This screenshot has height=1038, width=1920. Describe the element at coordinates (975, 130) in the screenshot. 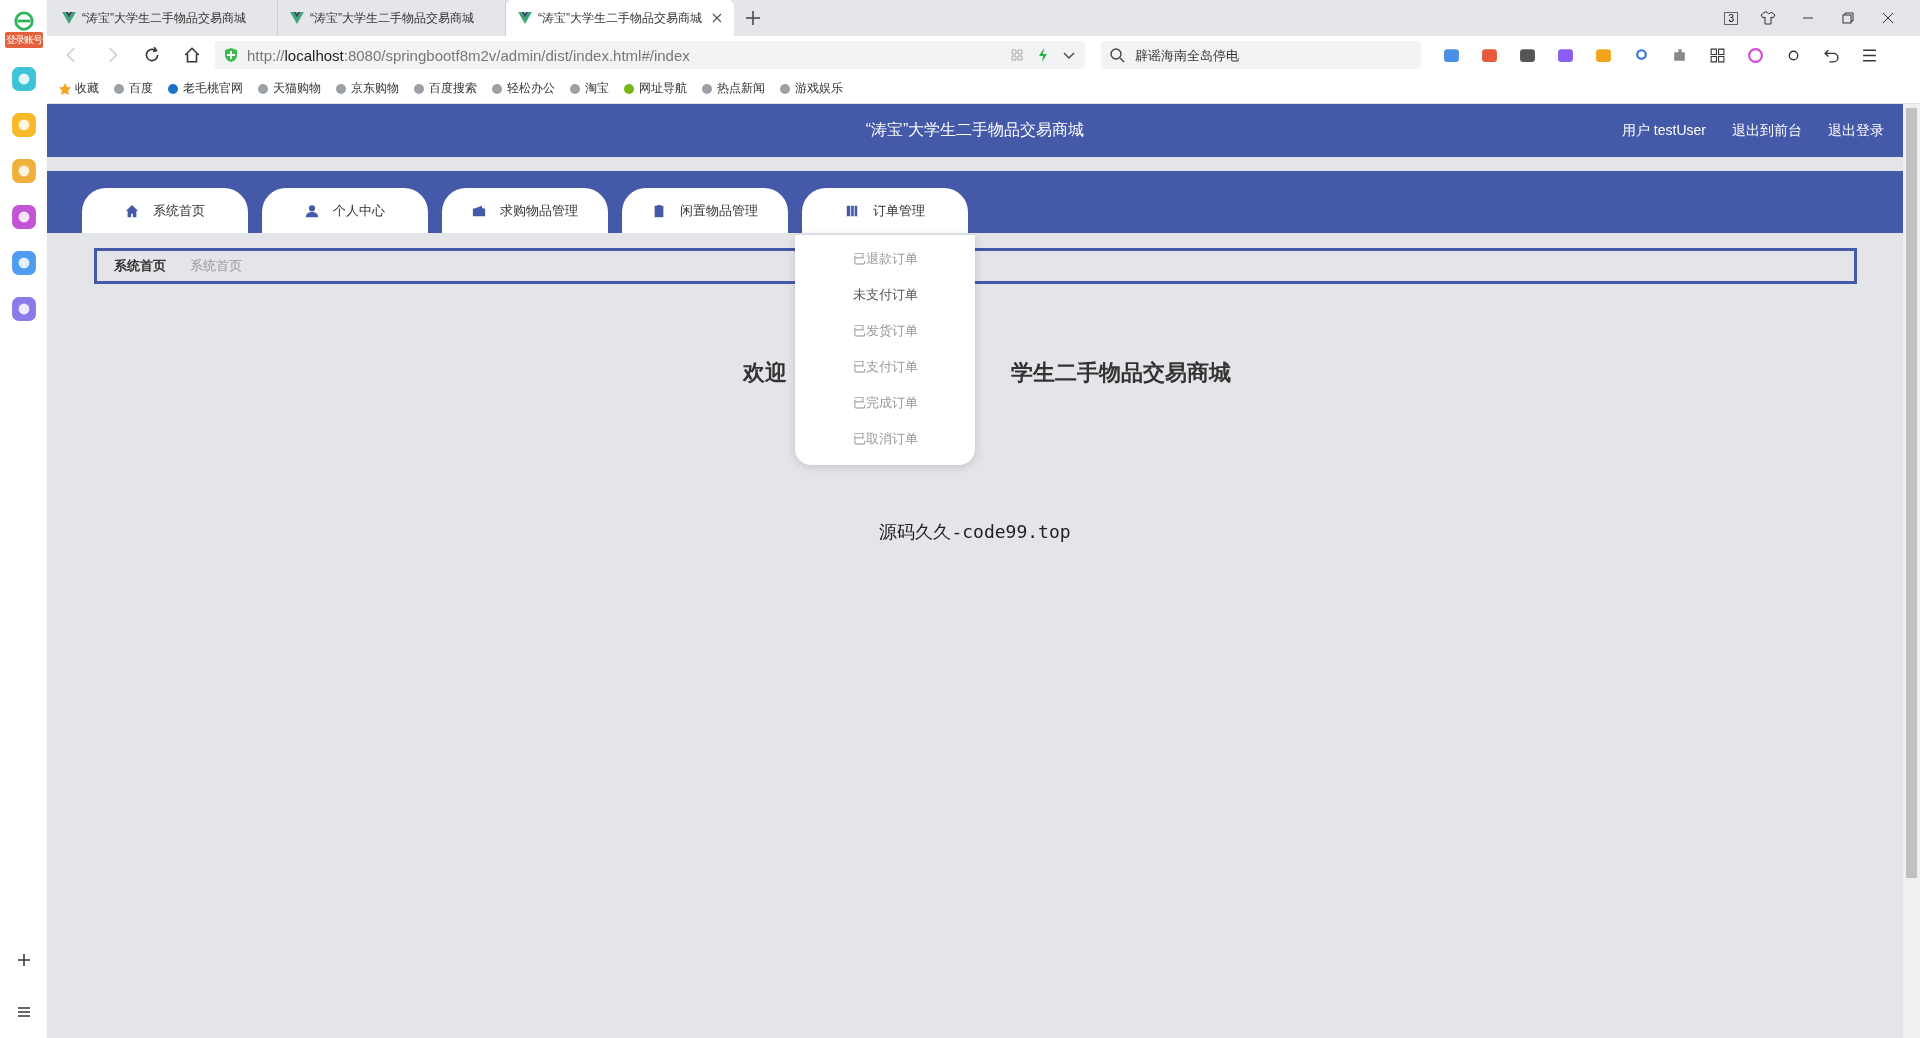

I see `app-title: “涛宝”大学生二手物品交易商城` at that location.